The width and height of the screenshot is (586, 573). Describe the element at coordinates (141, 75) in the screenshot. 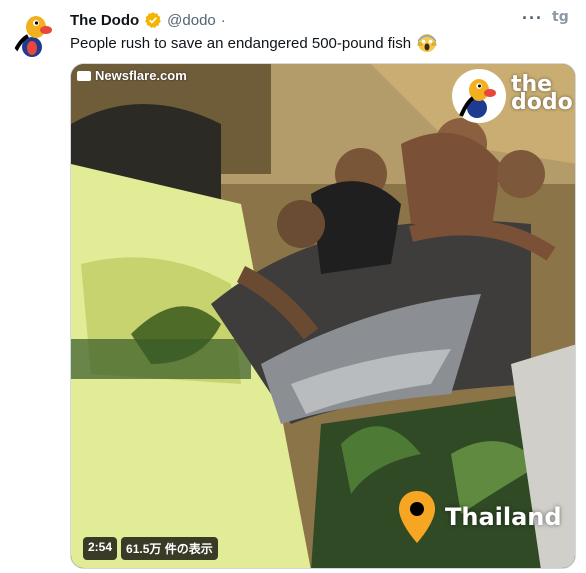

I see `watermark-text: Newsflare.com` at that location.